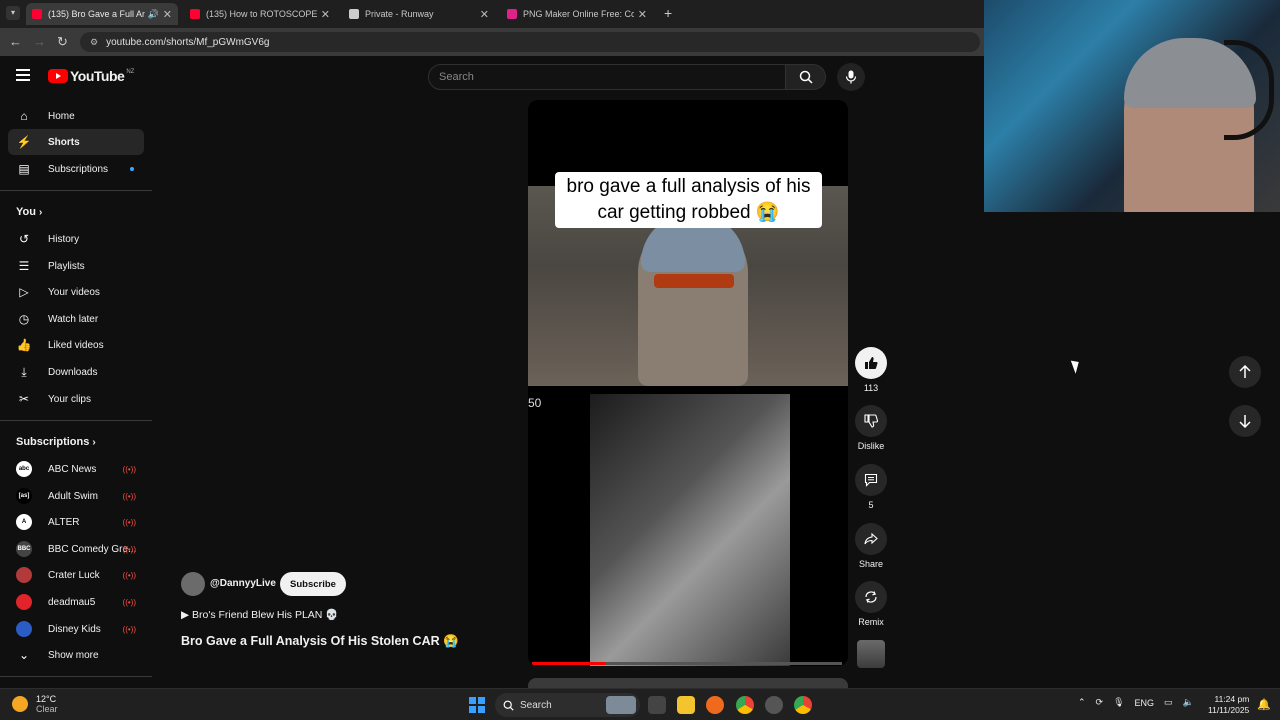  I want to click on sidebar-channel-abc-news: abc ABC News ((•)), so click(76, 469).